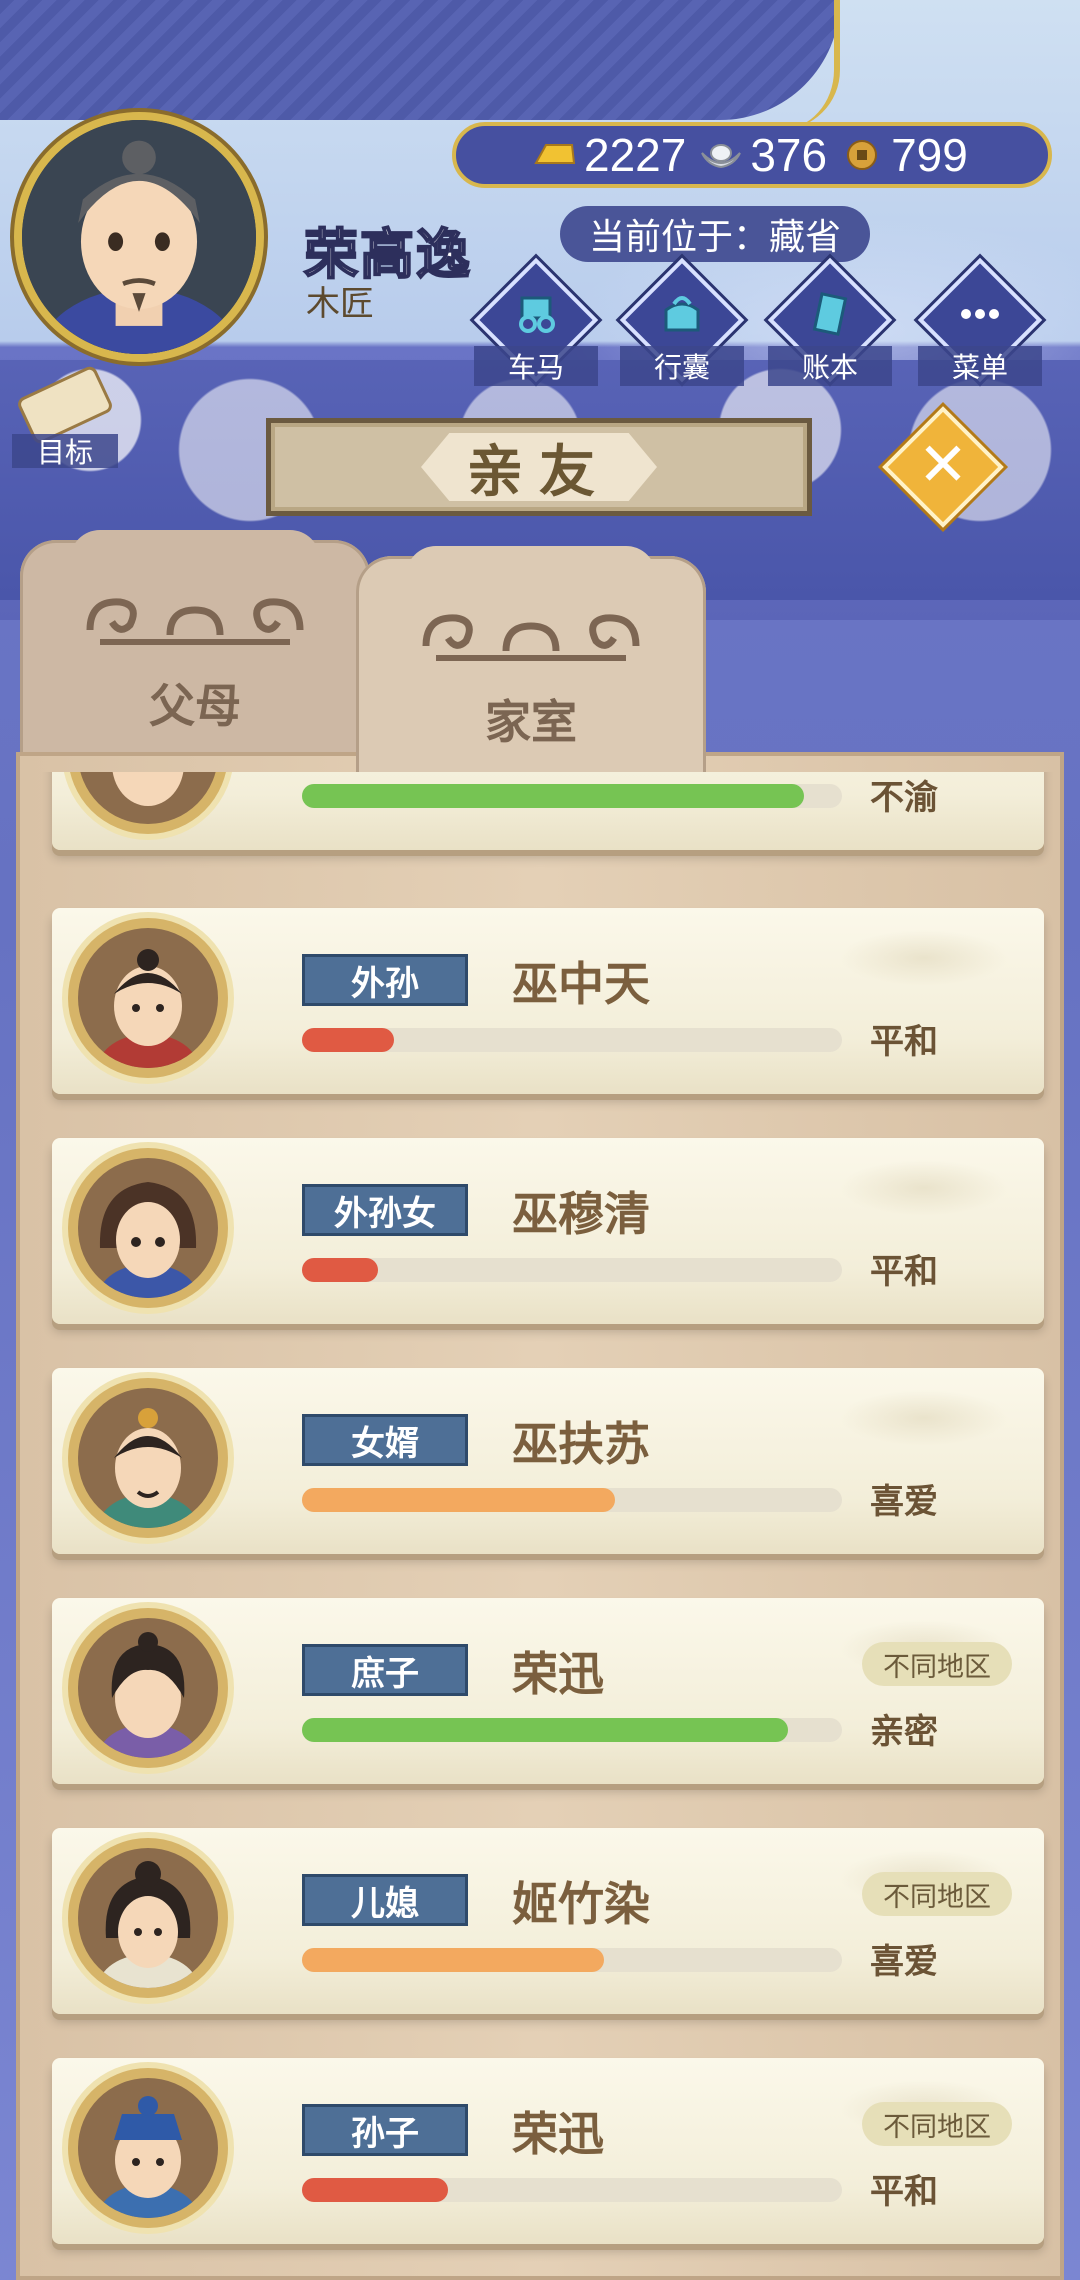 Image resolution: width=1080 pixels, height=2280 pixels. I want to click on page-title: 亲友, so click(539, 472).